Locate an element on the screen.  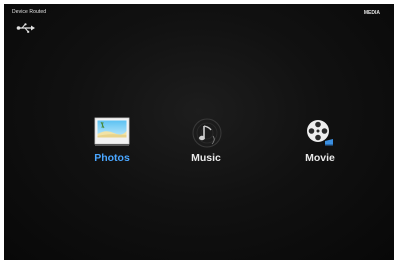
menu-item-music: Music is located at coordinates (206, 146).